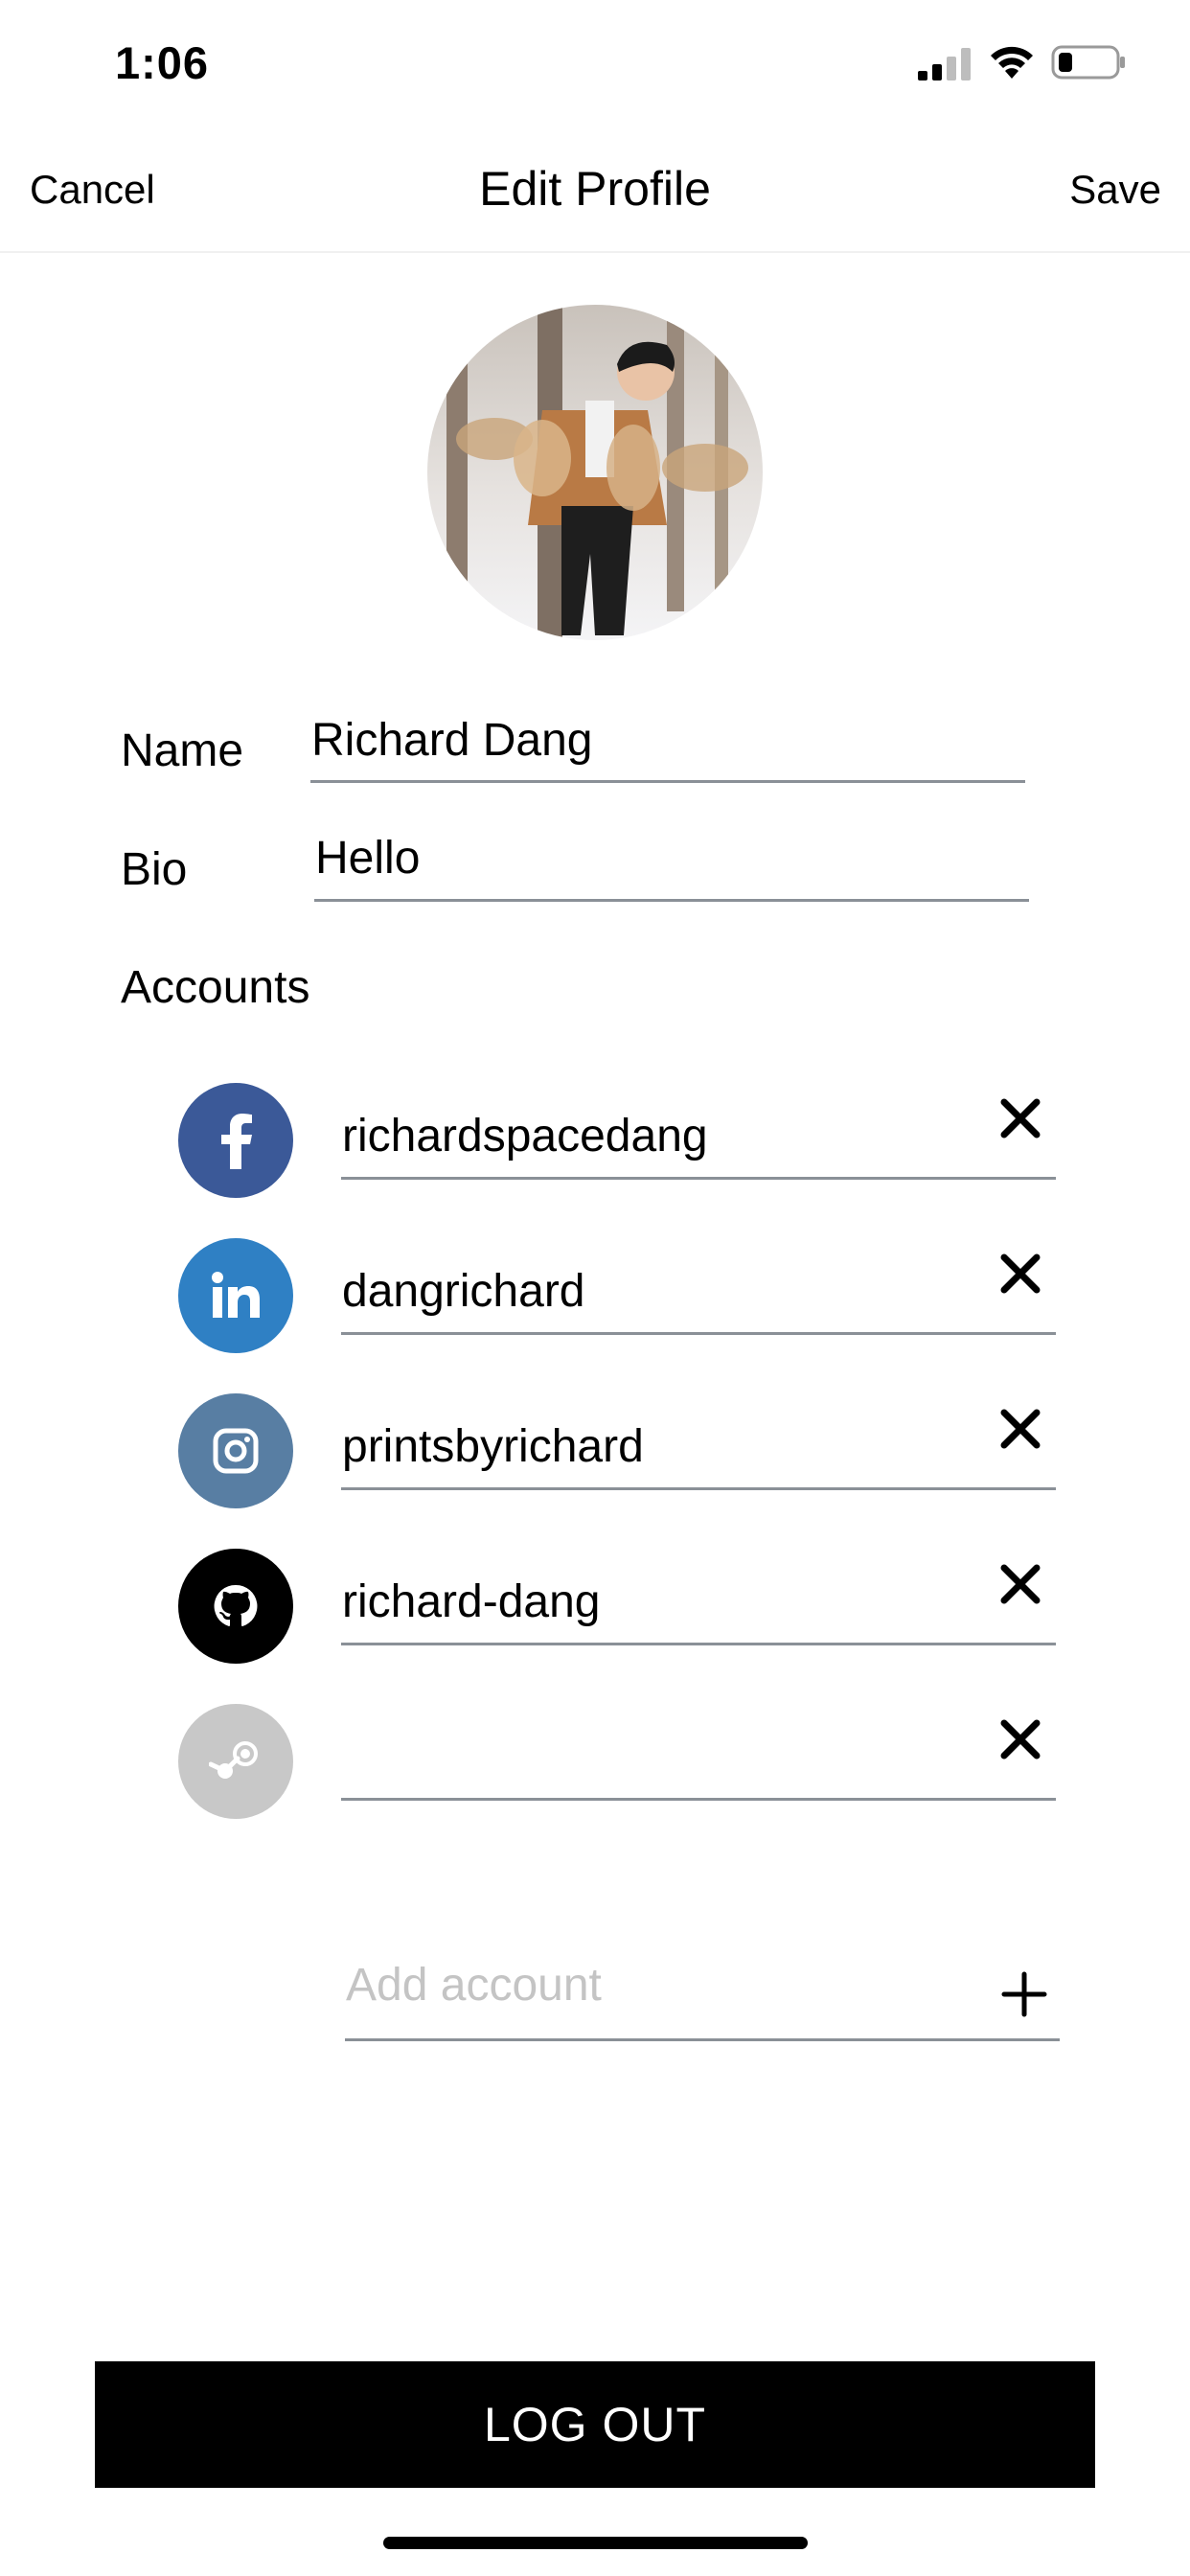  I want to click on remove-steam-button, so click(1020, 1739).